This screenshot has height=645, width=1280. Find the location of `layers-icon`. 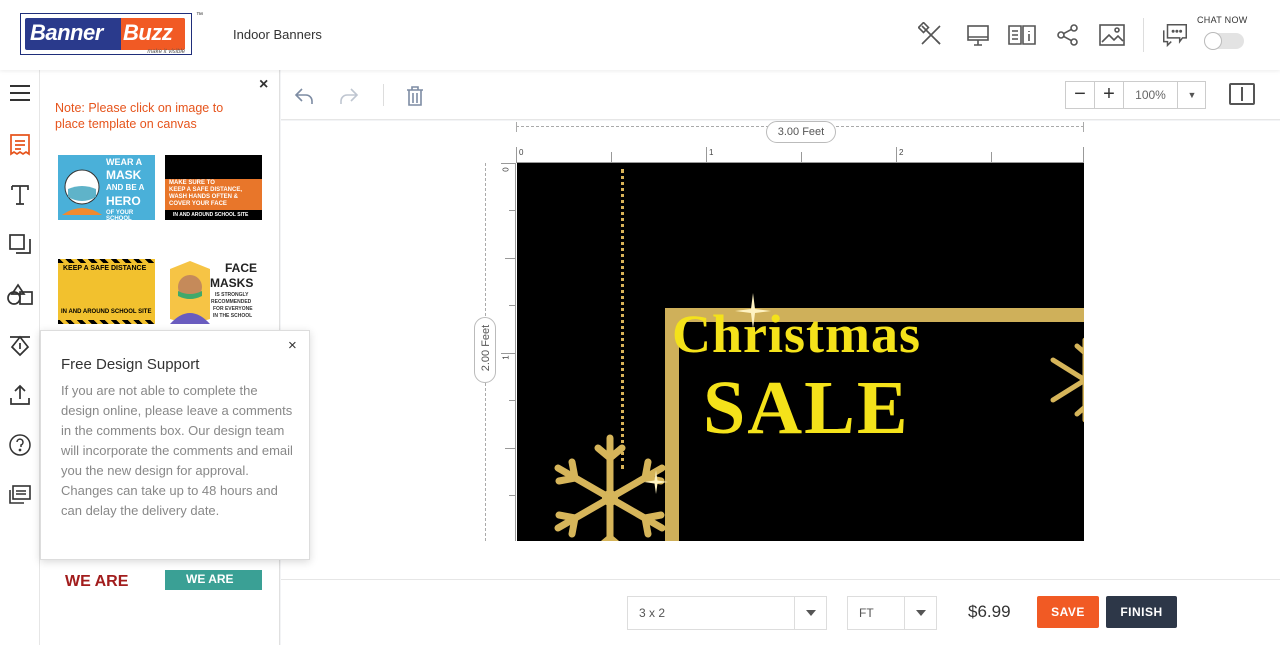

layers-icon is located at coordinates (20, 245).